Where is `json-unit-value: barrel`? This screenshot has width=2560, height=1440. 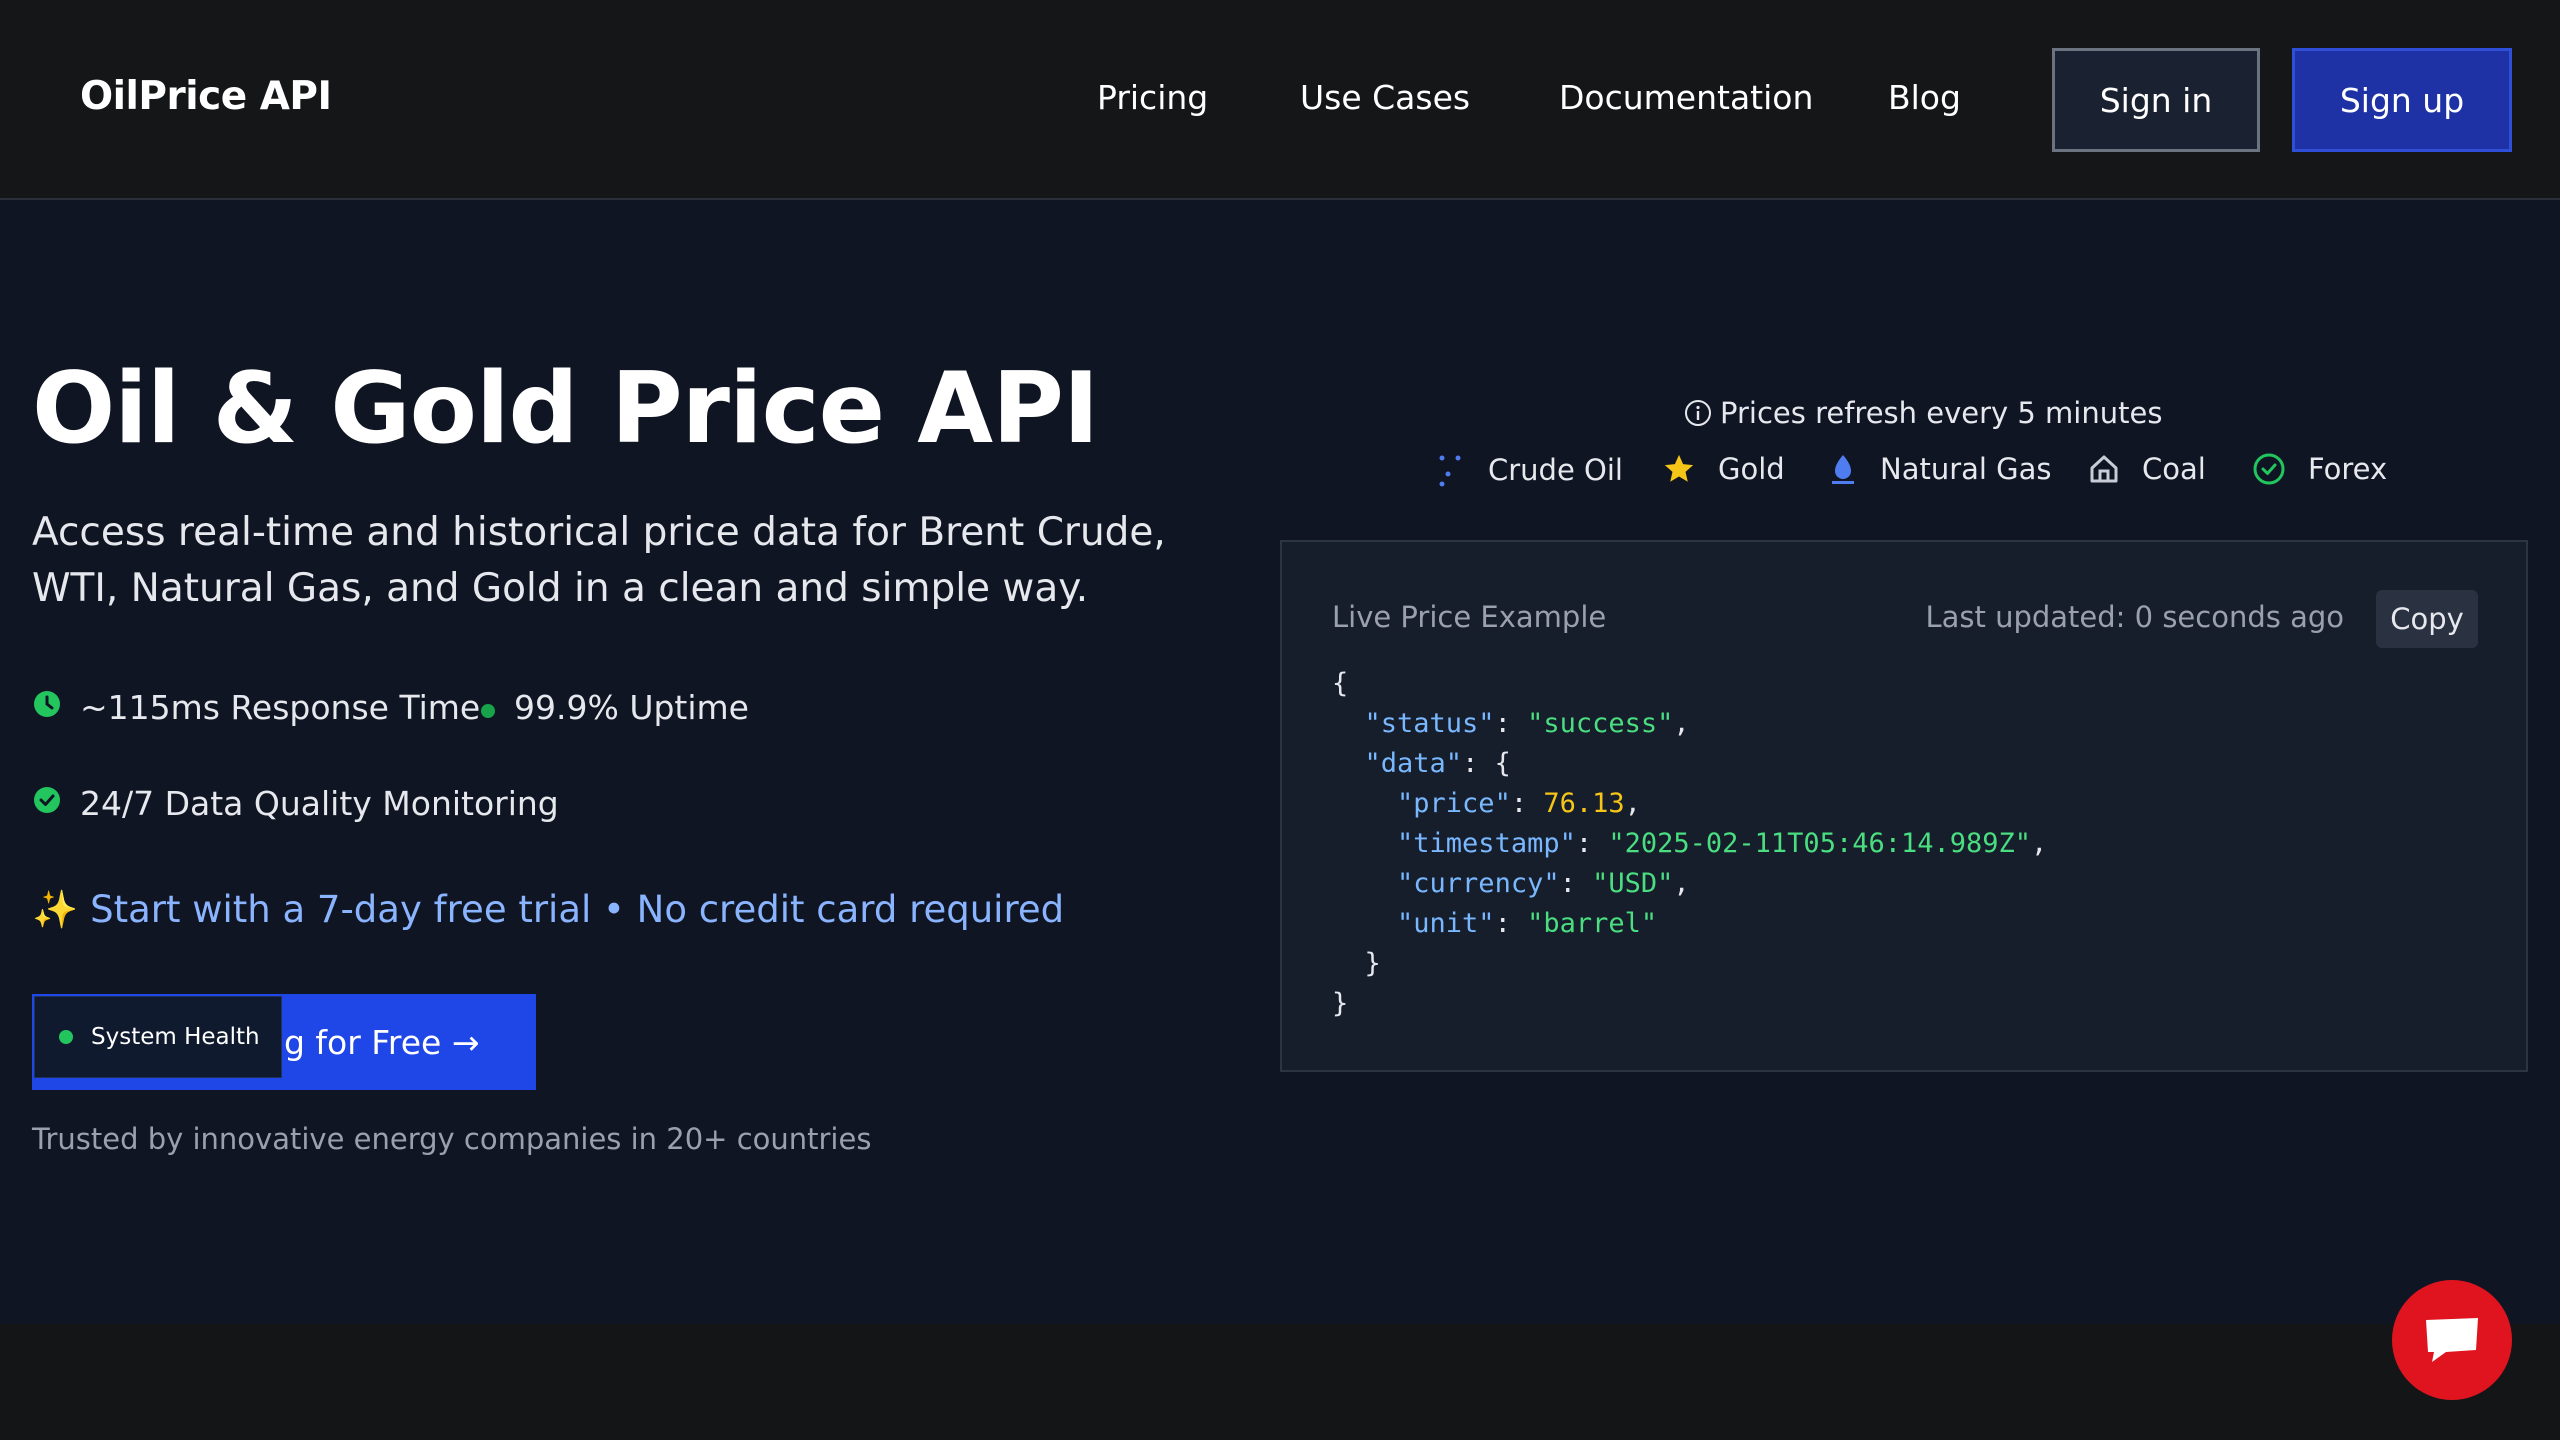
json-unit-value: barrel is located at coordinates (1592, 923).